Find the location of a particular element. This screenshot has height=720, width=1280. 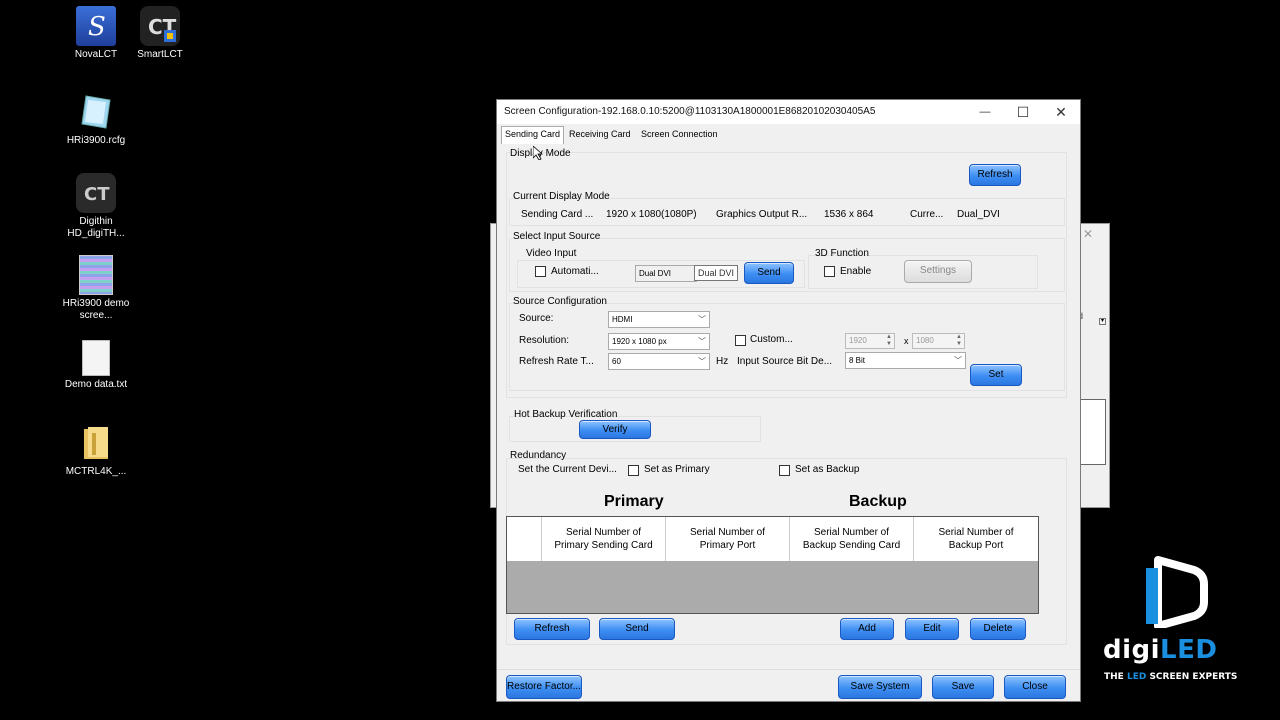

automatic-checkbox is located at coordinates (540, 271).